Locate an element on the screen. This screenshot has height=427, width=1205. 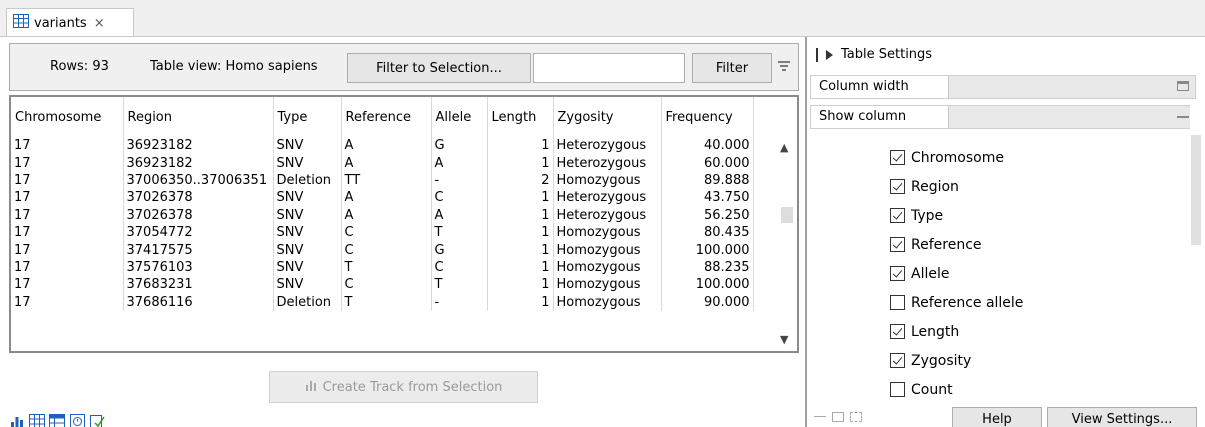
pane-divider is located at coordinates (806, 232).